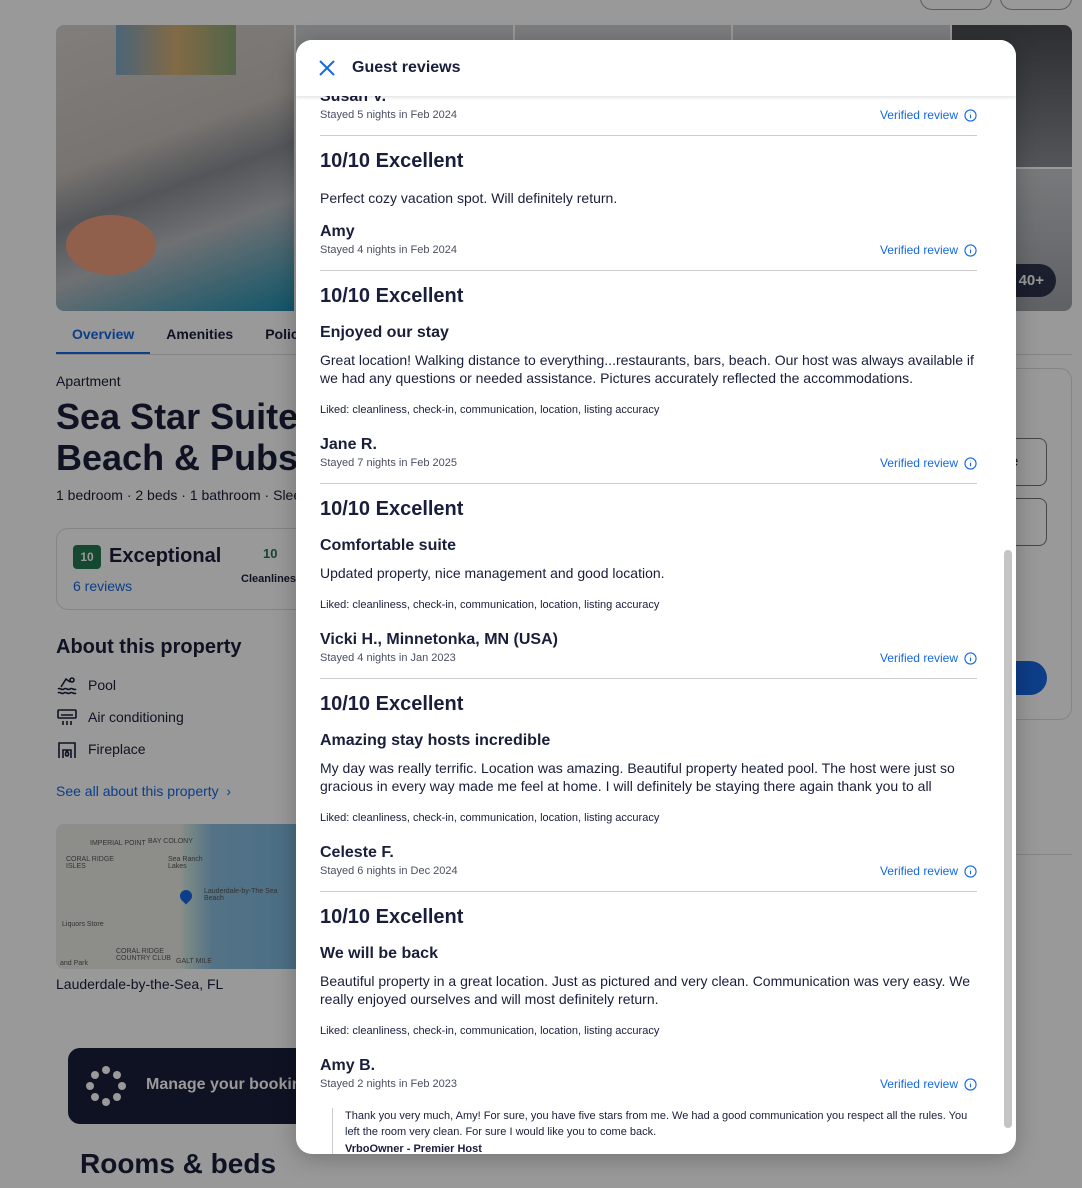 Image resolution: width=1082 pixels, height=1188 pixels. I want to click on close-icon, so click(327, 68).